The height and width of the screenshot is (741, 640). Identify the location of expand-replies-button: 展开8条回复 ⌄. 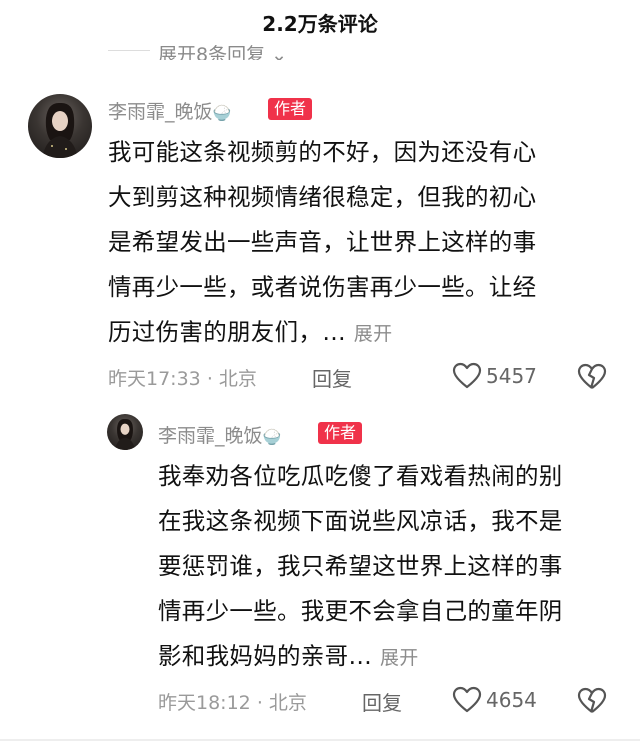
(222, 49).